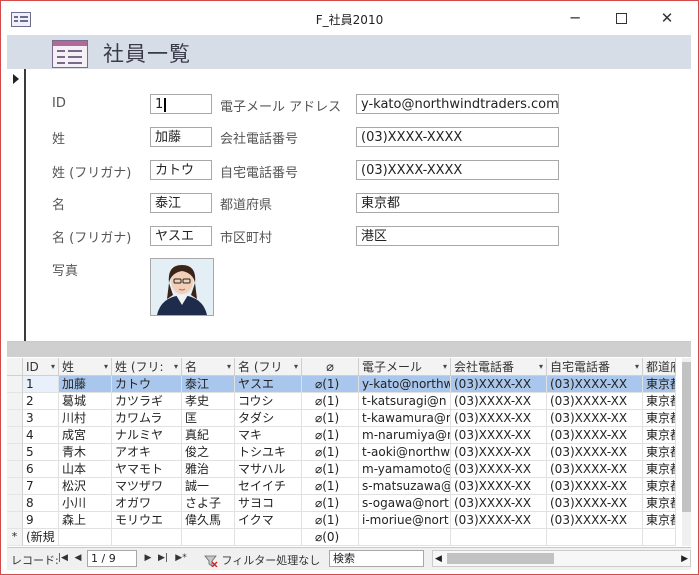 This screenshot has height=575, width=699. I want to click on table-cell: 松沢, so click(85, 486).